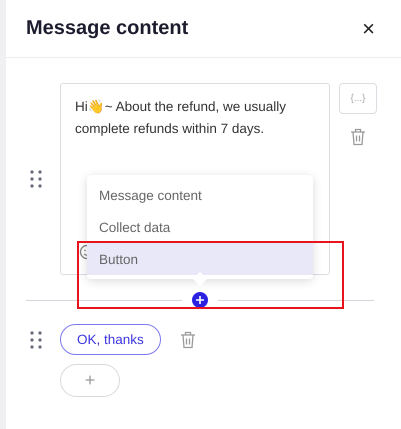 The image size is (401, 429). I want to click on menu-item: Collect data, so click(200, 227).